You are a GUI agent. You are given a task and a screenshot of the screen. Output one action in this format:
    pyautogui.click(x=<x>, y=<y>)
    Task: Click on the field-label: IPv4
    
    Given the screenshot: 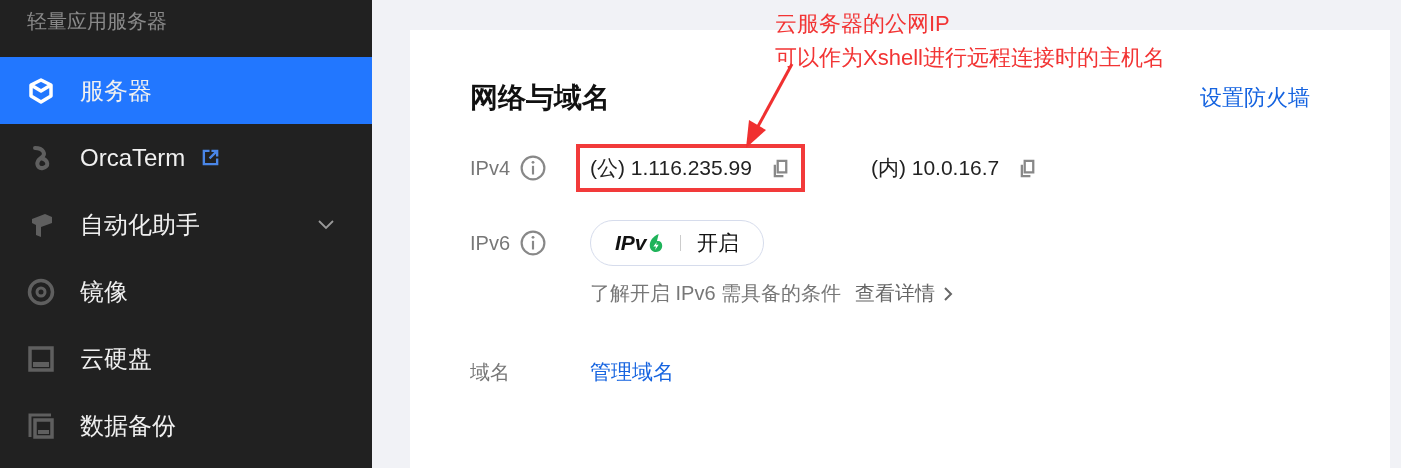 What is the action you would take?
    pyautogui.click(x=490, y=168)
    